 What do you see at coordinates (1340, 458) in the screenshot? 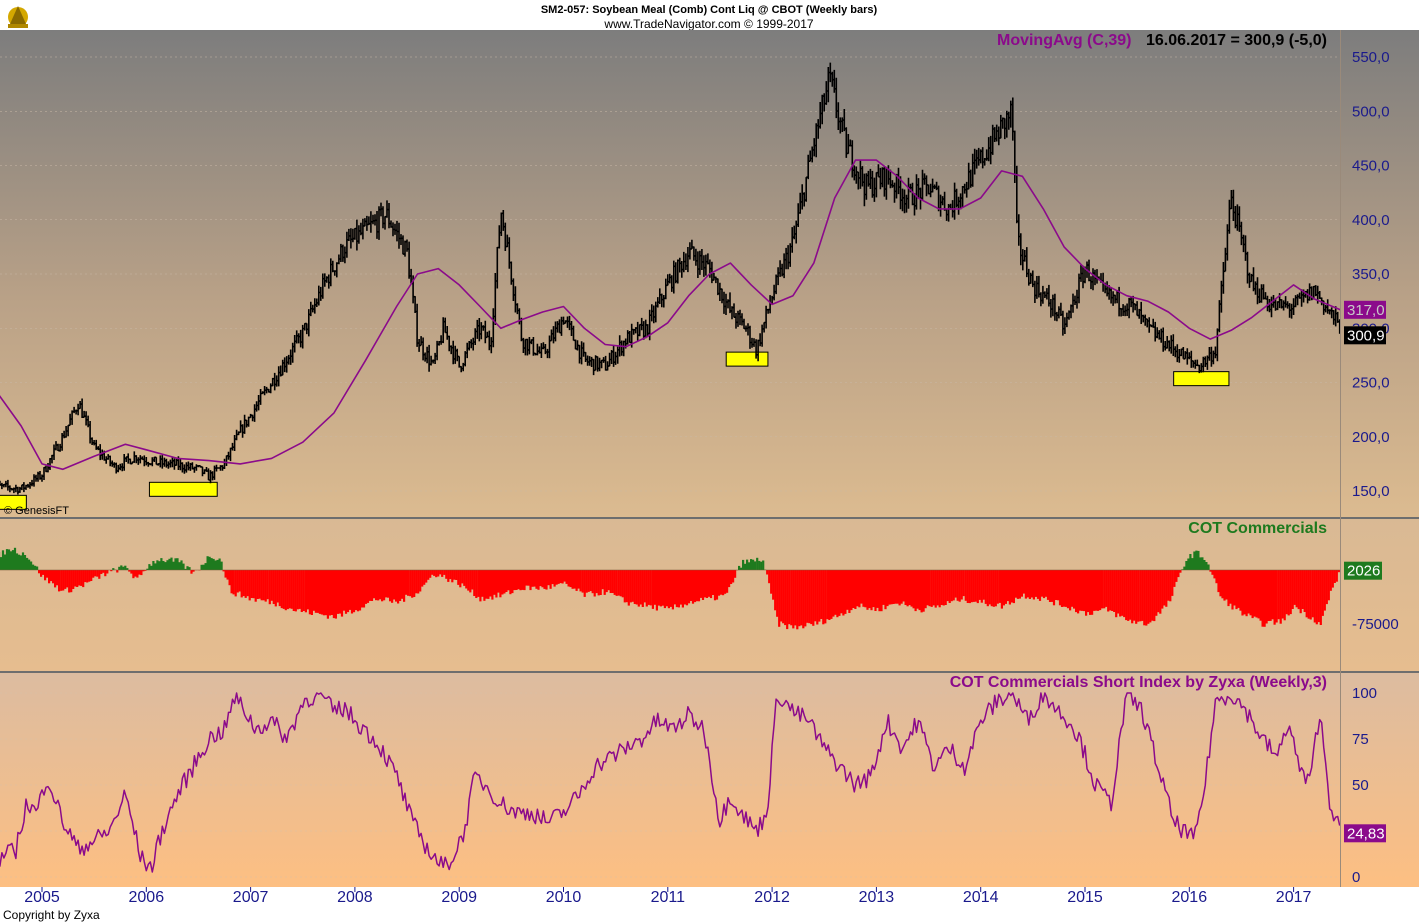
I see `y-axis-line` at bounding box center [1340, 458].